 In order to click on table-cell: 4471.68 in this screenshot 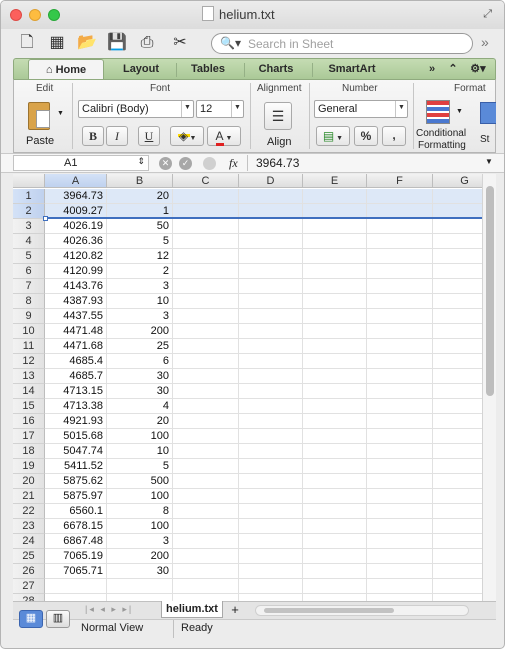, I will do `click(76, 346)`.